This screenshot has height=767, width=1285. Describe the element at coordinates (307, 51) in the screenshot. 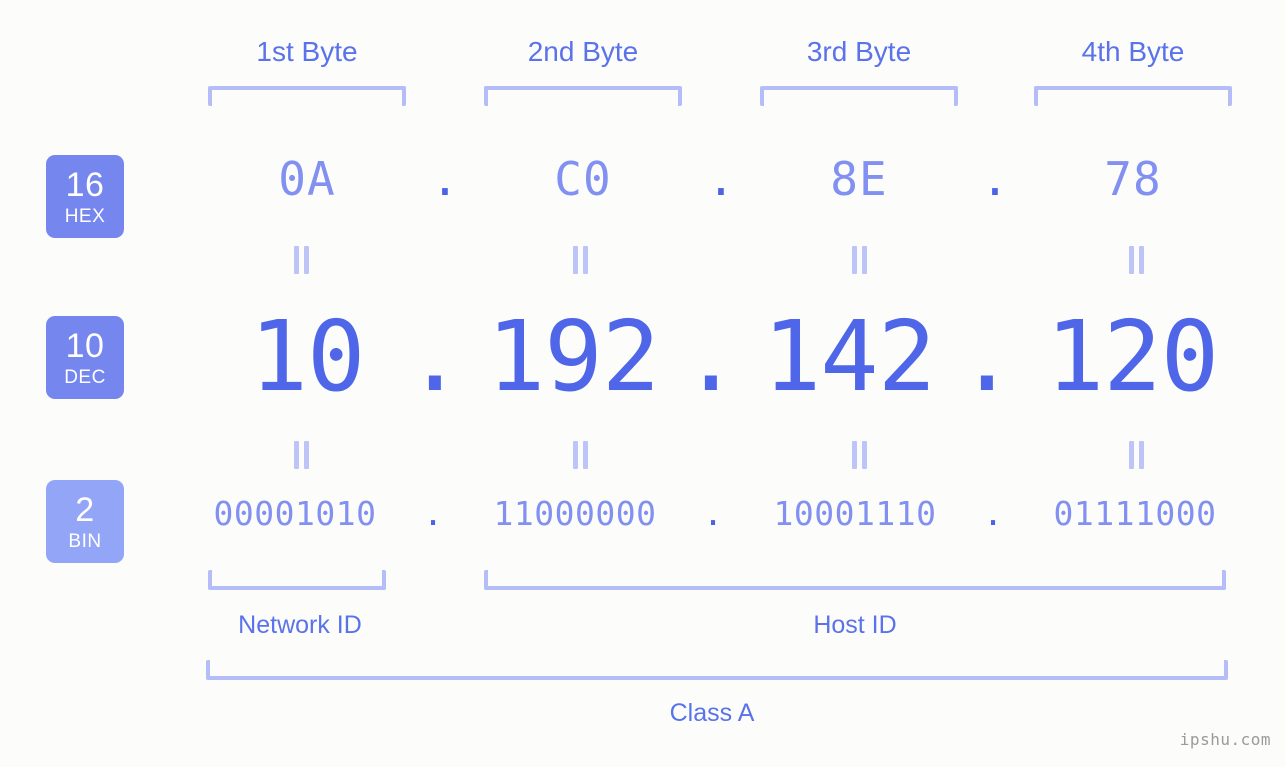

I see `byte-header-label-1: 1st Byte` at that location.